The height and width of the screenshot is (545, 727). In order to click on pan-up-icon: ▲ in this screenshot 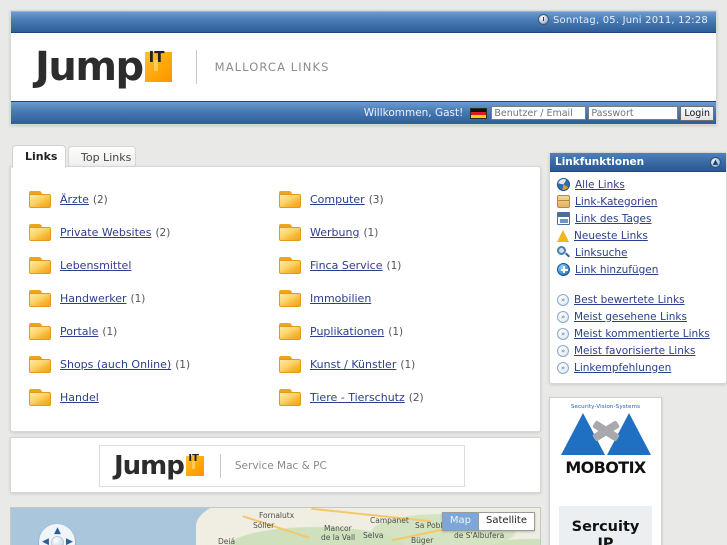, I will do `click(57, 531)`.